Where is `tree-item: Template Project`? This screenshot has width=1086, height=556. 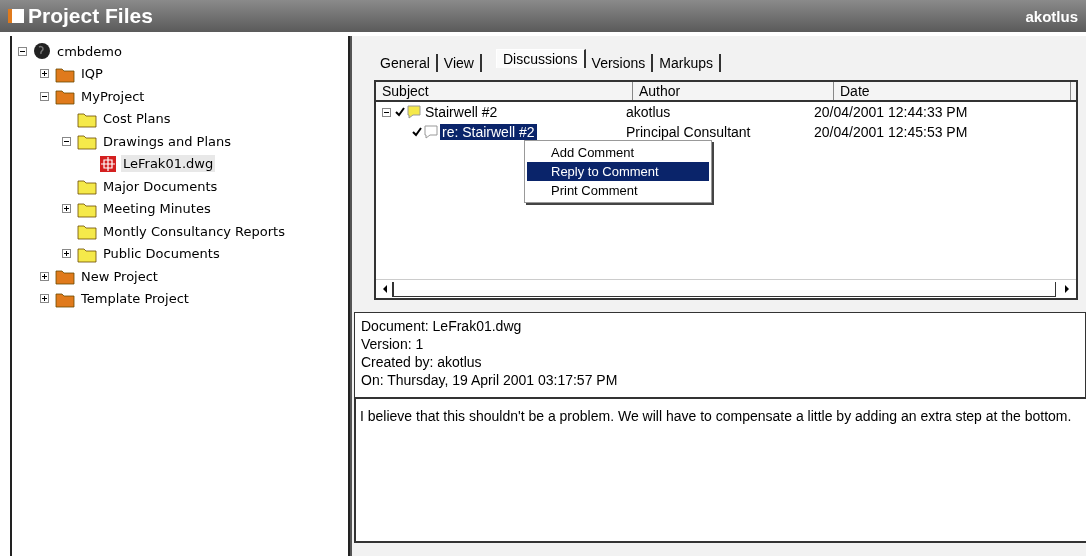
tree-item: Template Project is located at coordinates (135, 299).